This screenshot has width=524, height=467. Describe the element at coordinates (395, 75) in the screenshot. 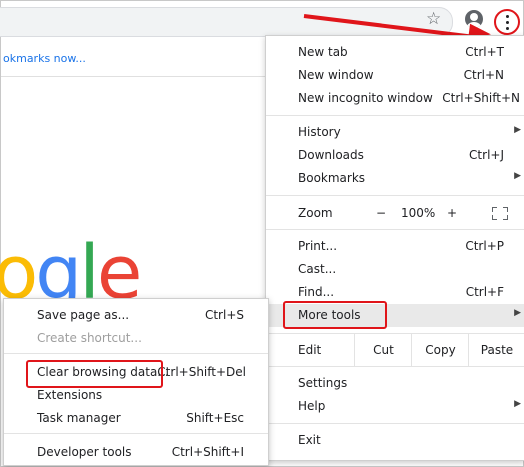

I see `menu-item-new-window: New window Ctrl+N` at that location.